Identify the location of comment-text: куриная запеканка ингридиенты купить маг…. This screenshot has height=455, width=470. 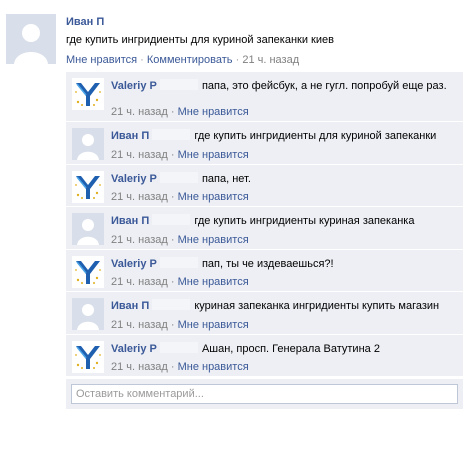
(317, 306).